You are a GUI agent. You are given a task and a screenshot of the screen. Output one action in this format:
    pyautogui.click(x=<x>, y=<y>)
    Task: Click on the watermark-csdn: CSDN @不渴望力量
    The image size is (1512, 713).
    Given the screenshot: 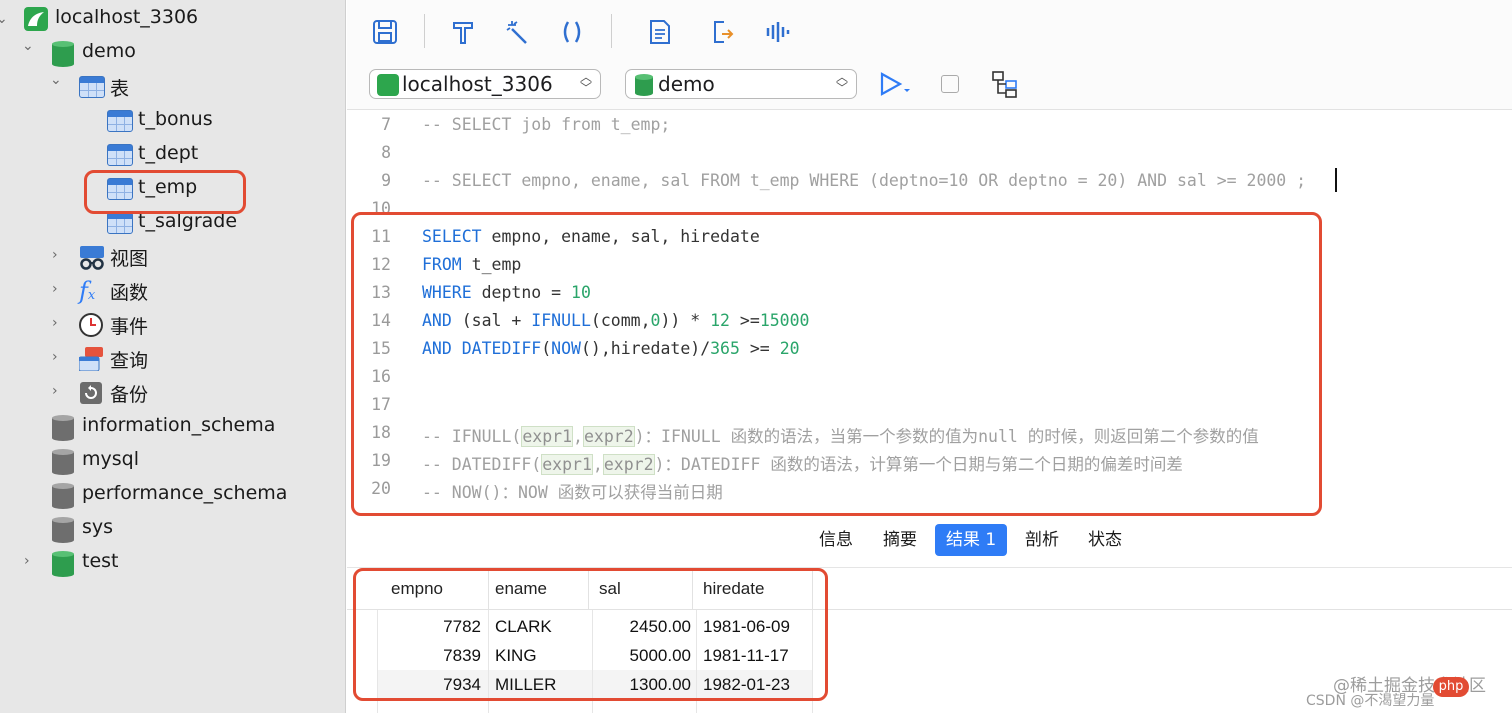 What is the action you would take?
    pyautogui.click(x=1370, y=701)
    